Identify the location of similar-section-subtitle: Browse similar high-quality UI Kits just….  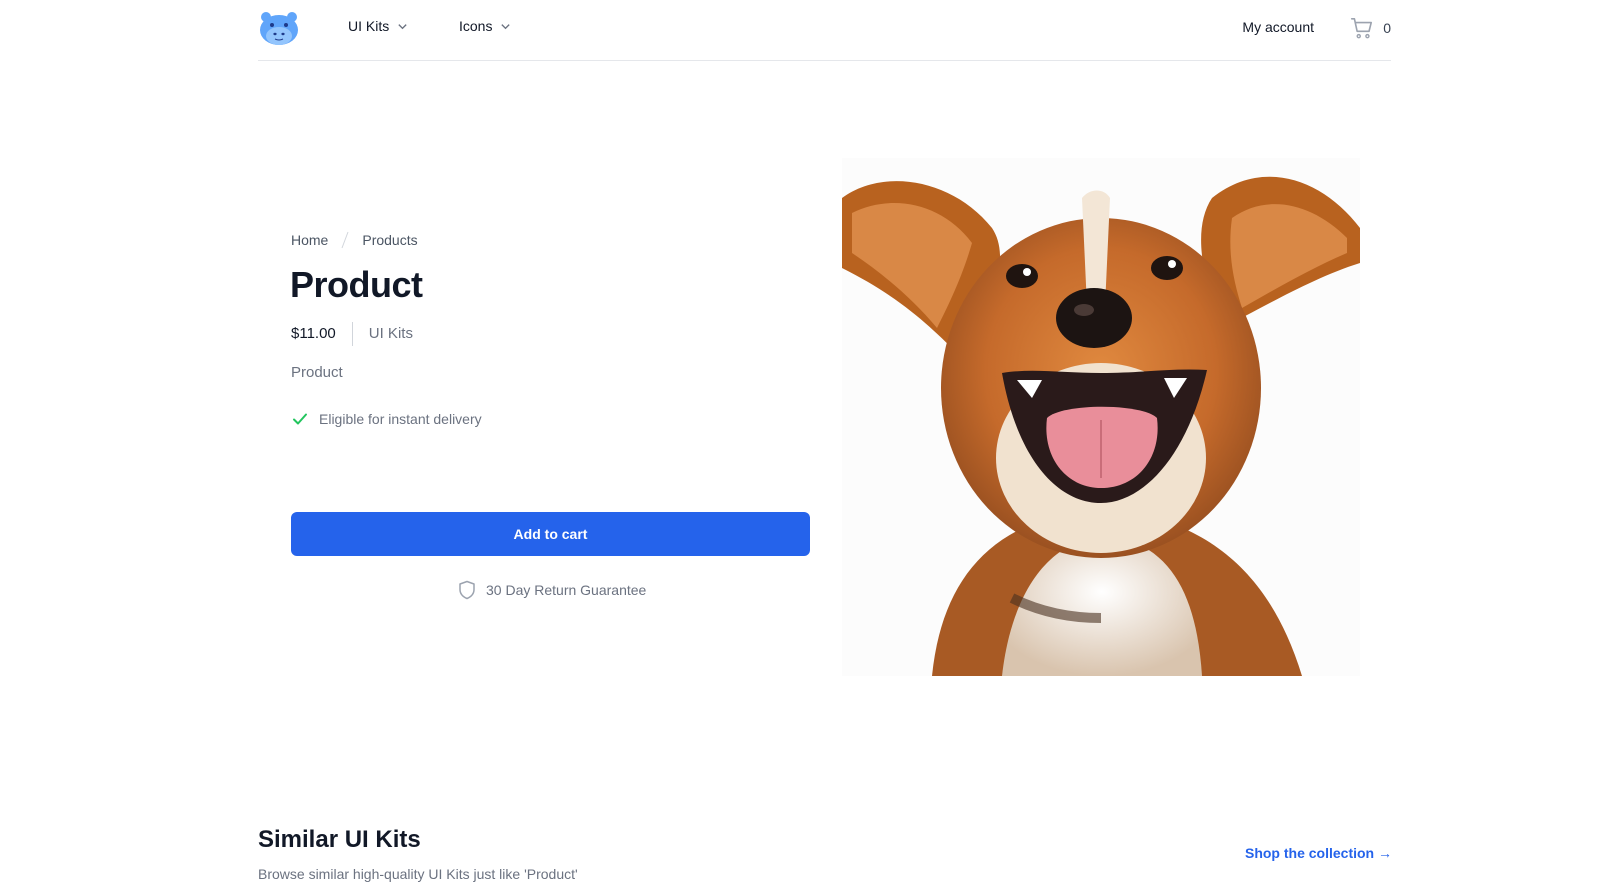
(418, 874).